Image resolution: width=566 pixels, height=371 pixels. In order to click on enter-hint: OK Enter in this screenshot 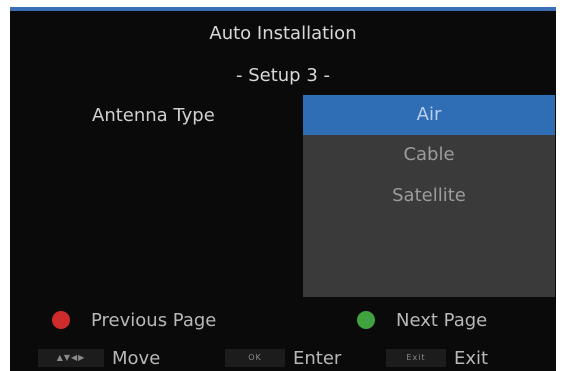, I will do `click(283, 358)`.